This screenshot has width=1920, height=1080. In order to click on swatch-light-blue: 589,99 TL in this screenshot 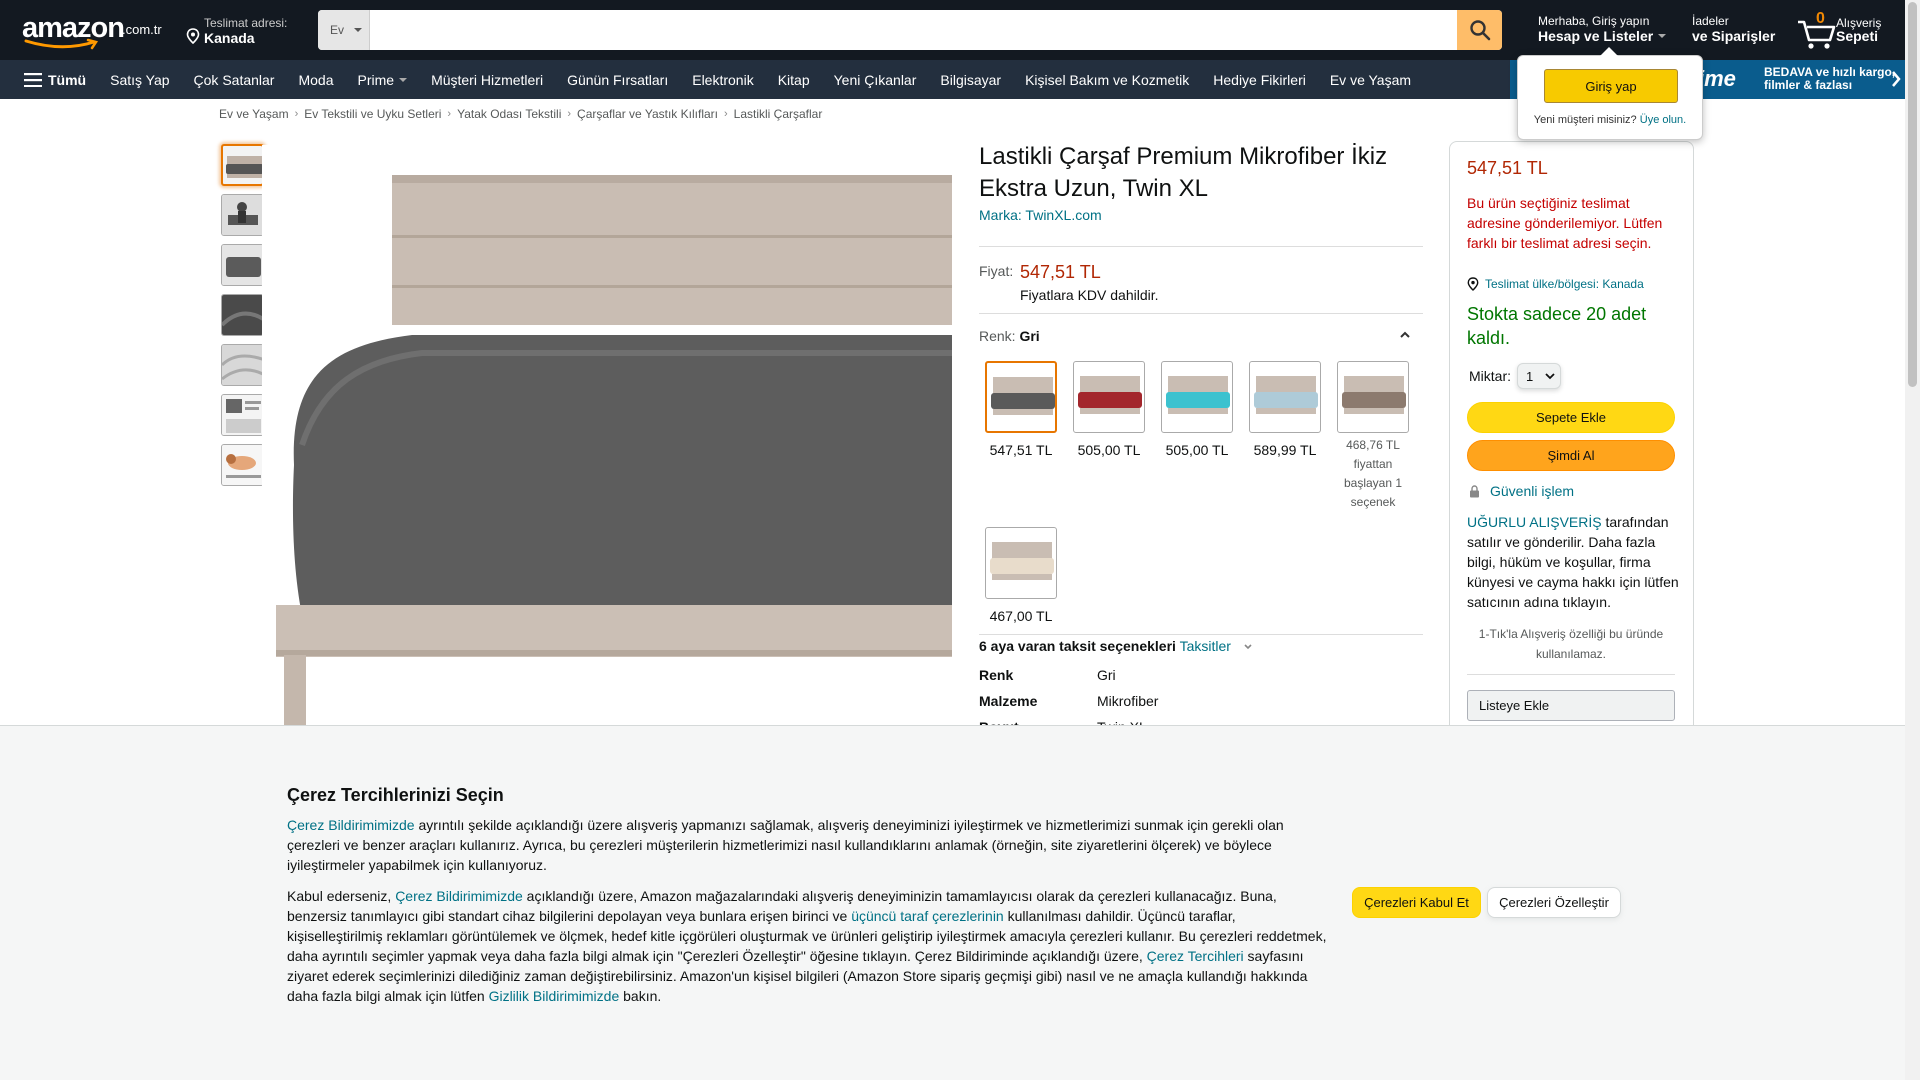, I will do `click(1285, 409)`.